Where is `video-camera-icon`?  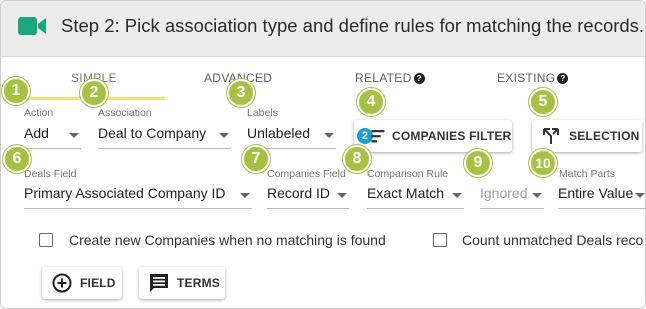
video-camera-icon is located at coordinates (32, 26).